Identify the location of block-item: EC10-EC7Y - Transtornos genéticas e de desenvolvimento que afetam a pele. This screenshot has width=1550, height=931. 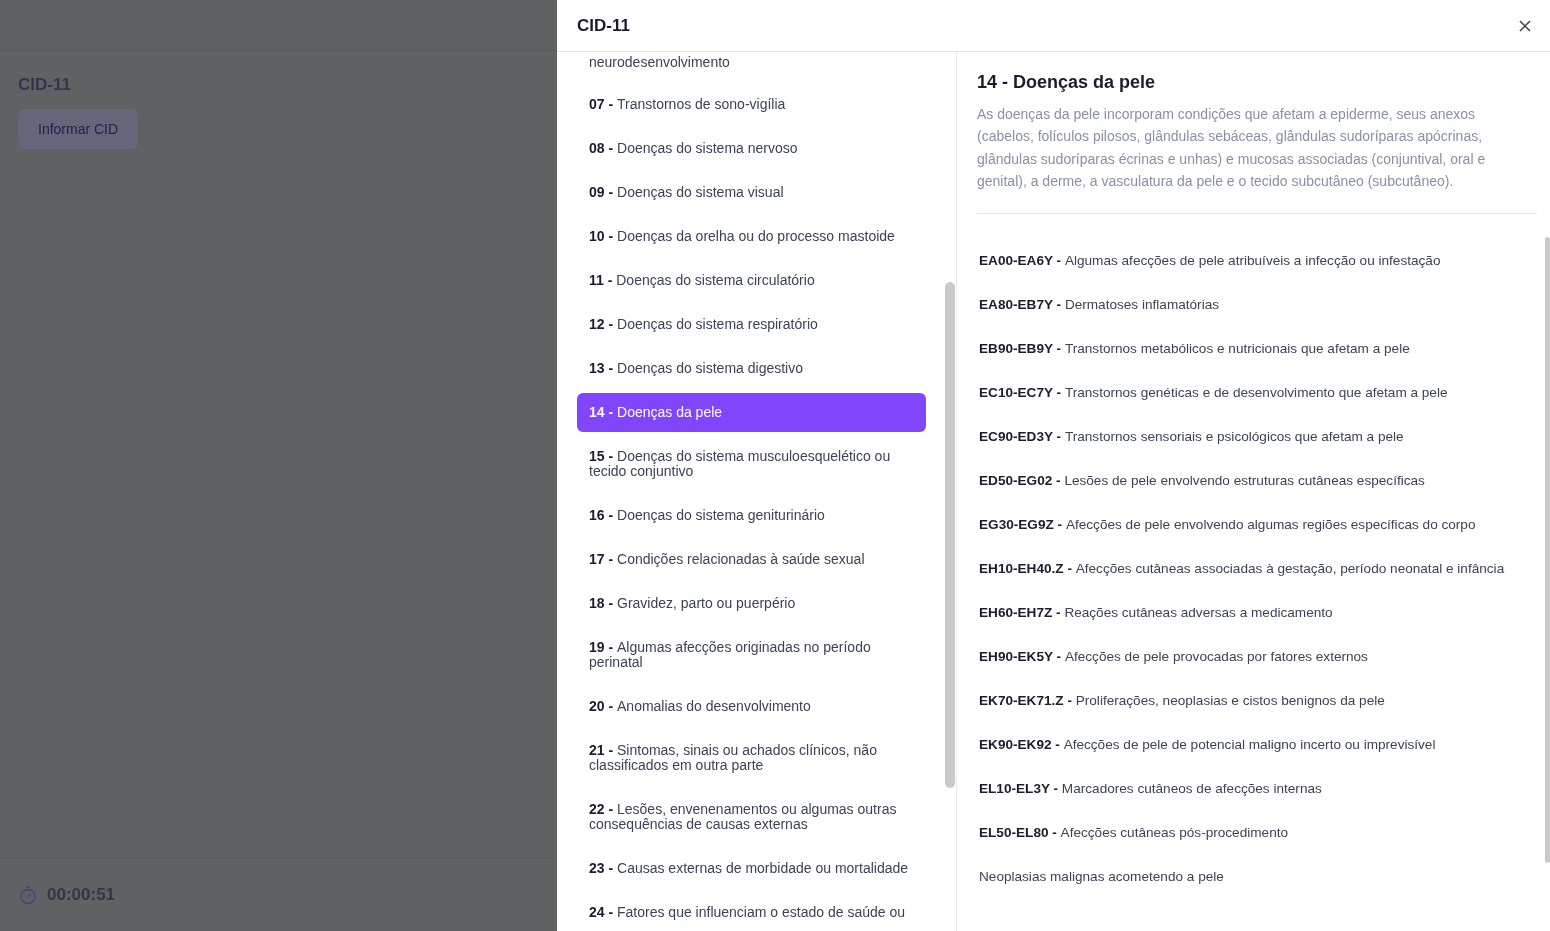
(1257, 392).